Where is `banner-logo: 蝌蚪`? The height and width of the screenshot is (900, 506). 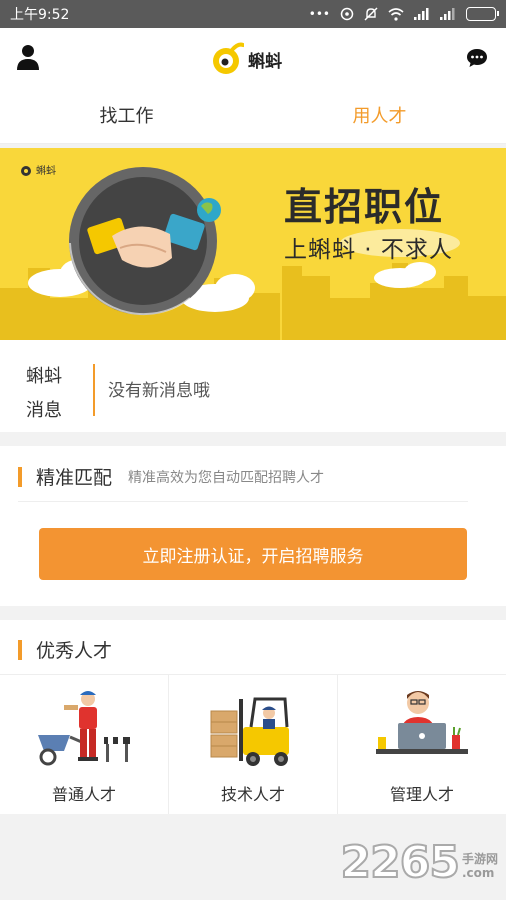 banner-logo: 蝌蚪 is located at coordinates (38, 169).